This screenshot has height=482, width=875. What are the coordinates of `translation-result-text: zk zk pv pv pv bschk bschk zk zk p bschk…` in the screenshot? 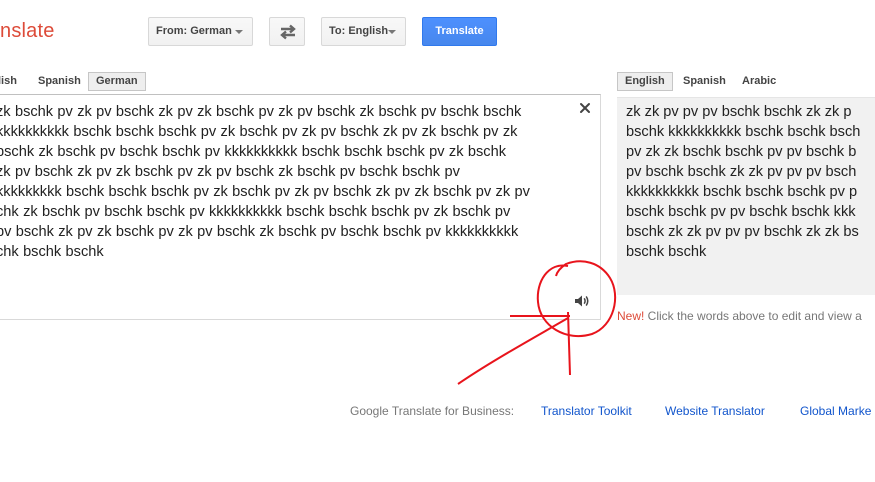 It's located at (750, 182).